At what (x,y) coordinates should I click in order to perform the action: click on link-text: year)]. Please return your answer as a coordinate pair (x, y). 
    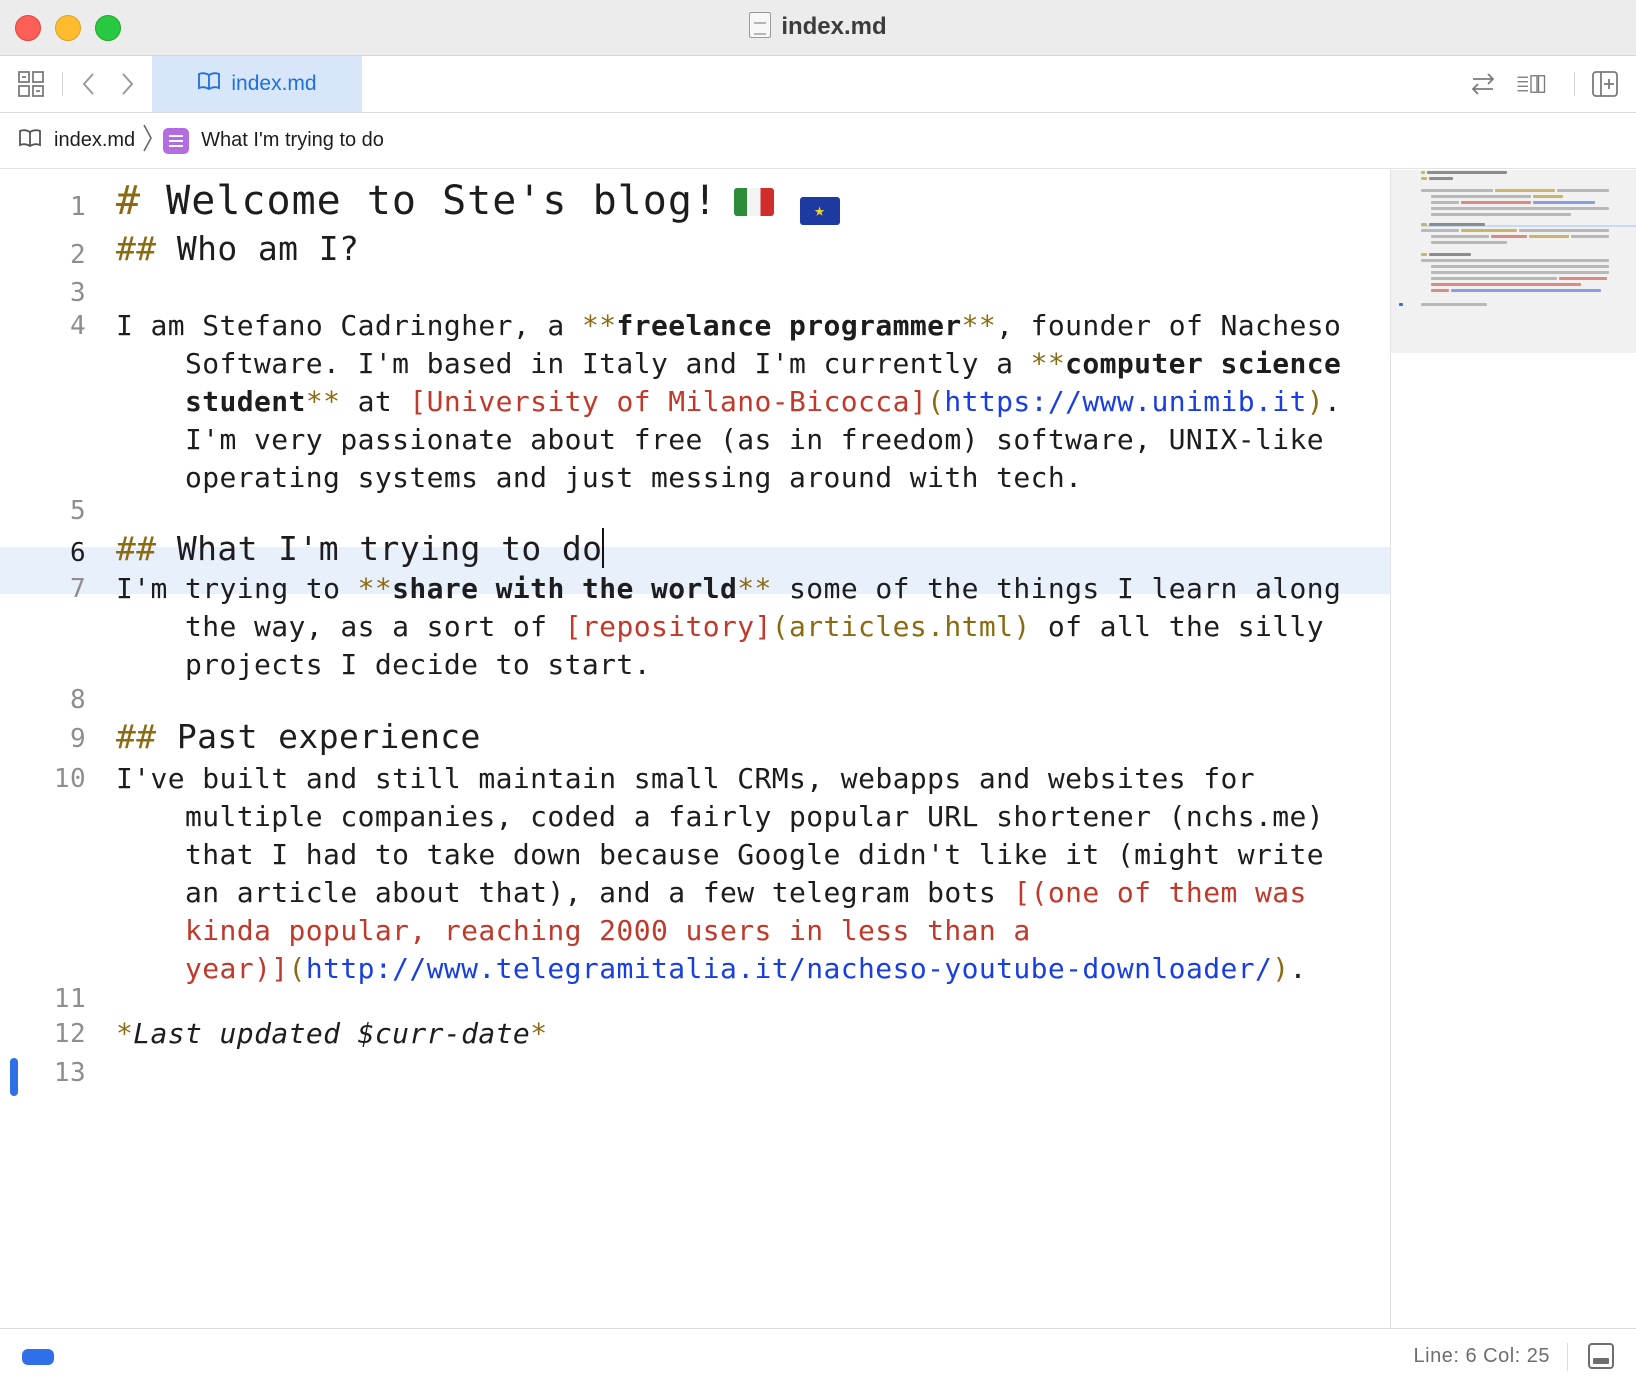
    Looking at the image, I should click on (237, 968).